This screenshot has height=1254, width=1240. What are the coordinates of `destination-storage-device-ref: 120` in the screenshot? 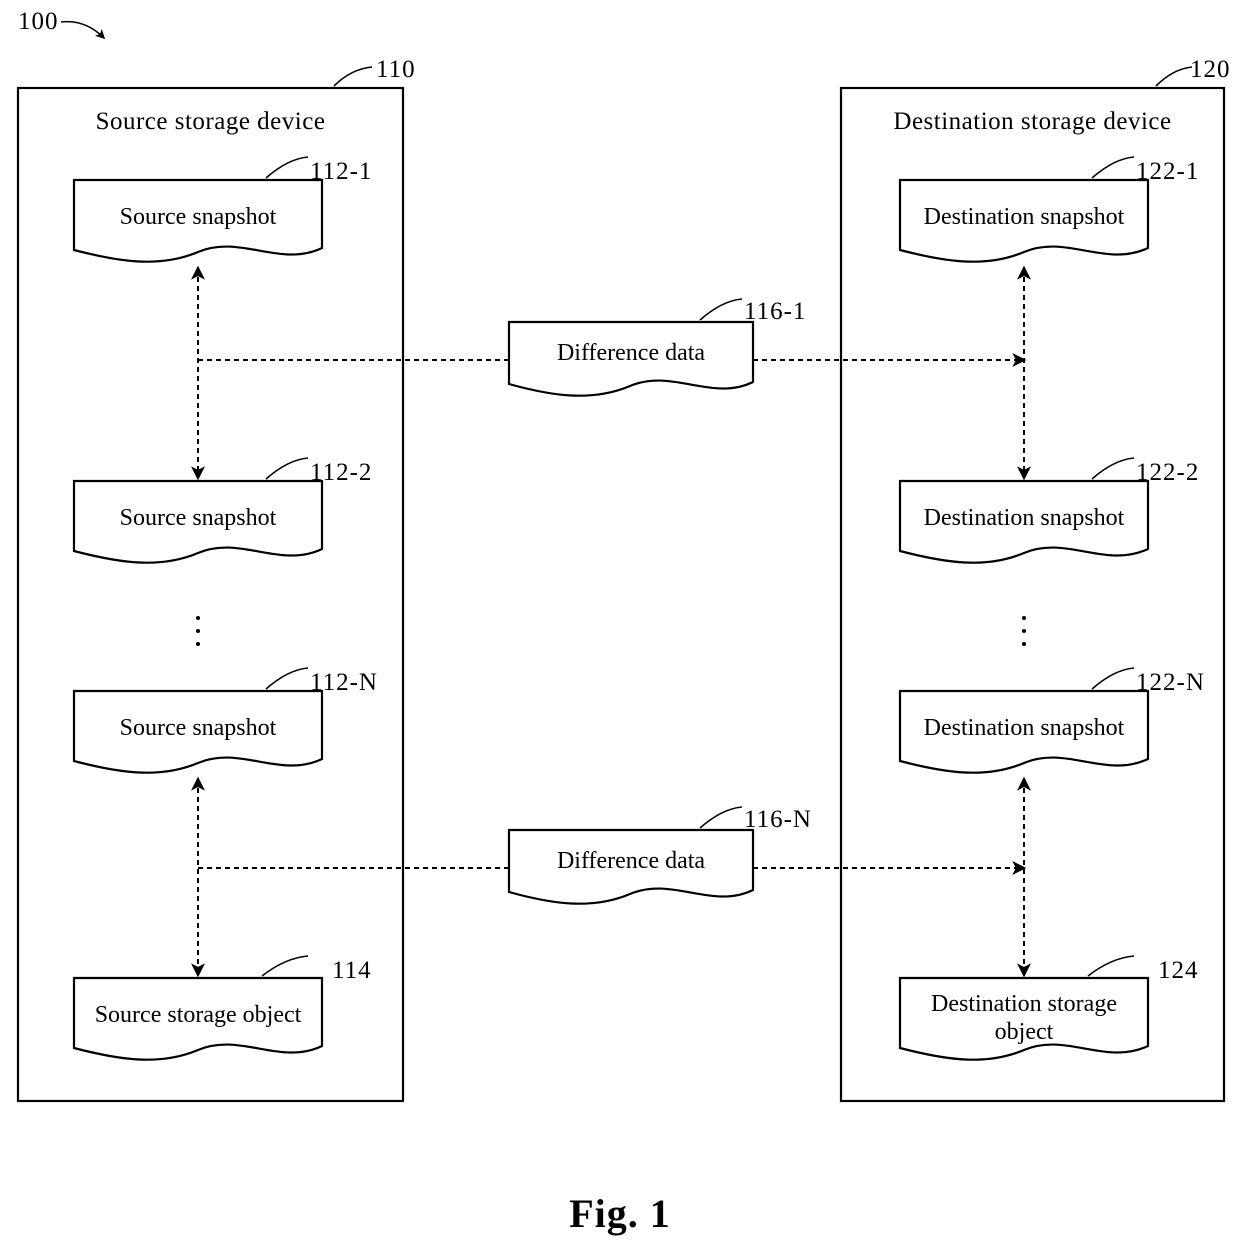 It's located at (1210, 69).